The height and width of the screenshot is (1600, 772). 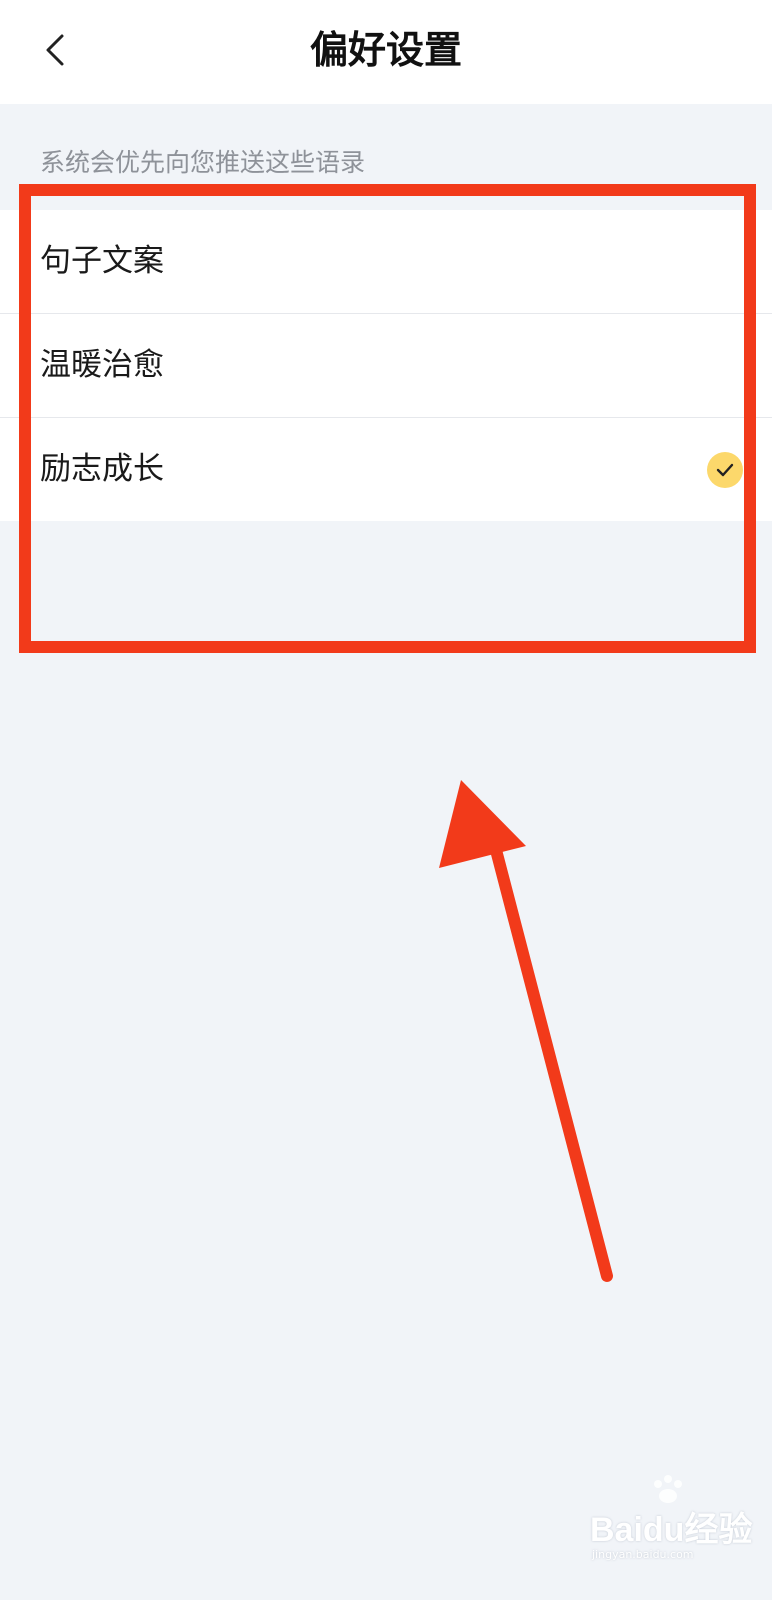 I want to click on preference-label: 励志成长, so click(x=102, y=469).